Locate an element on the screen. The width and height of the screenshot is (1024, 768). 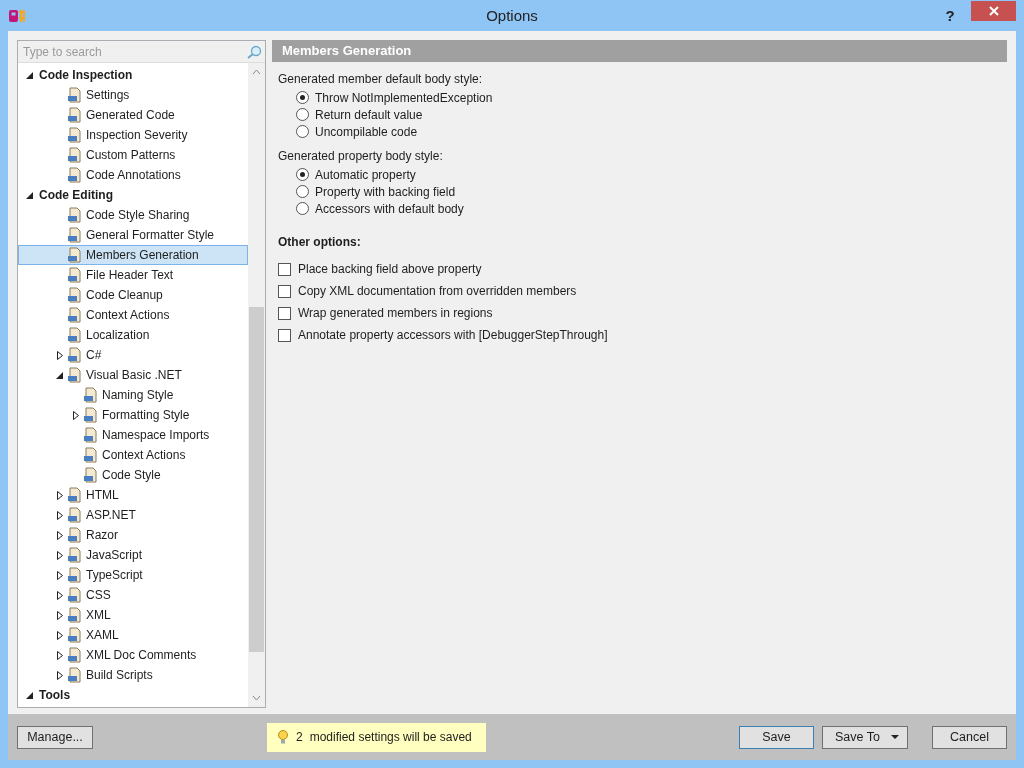
checkbox-label: Place backing field above property is located at coordinates (390, 269).